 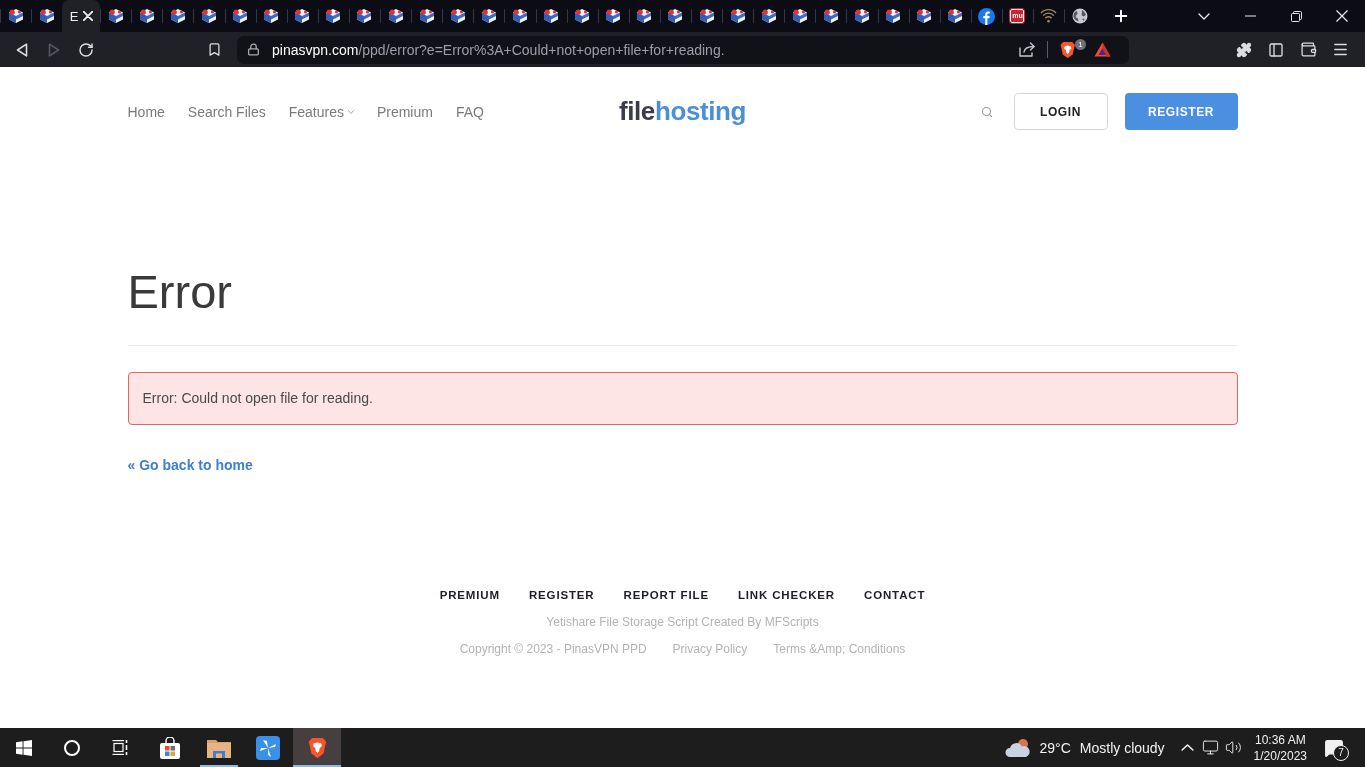 What do you see at coordinates (1340, 49) in the screenshot?
I see `menu-icon` at bounding box center [1340, 49].